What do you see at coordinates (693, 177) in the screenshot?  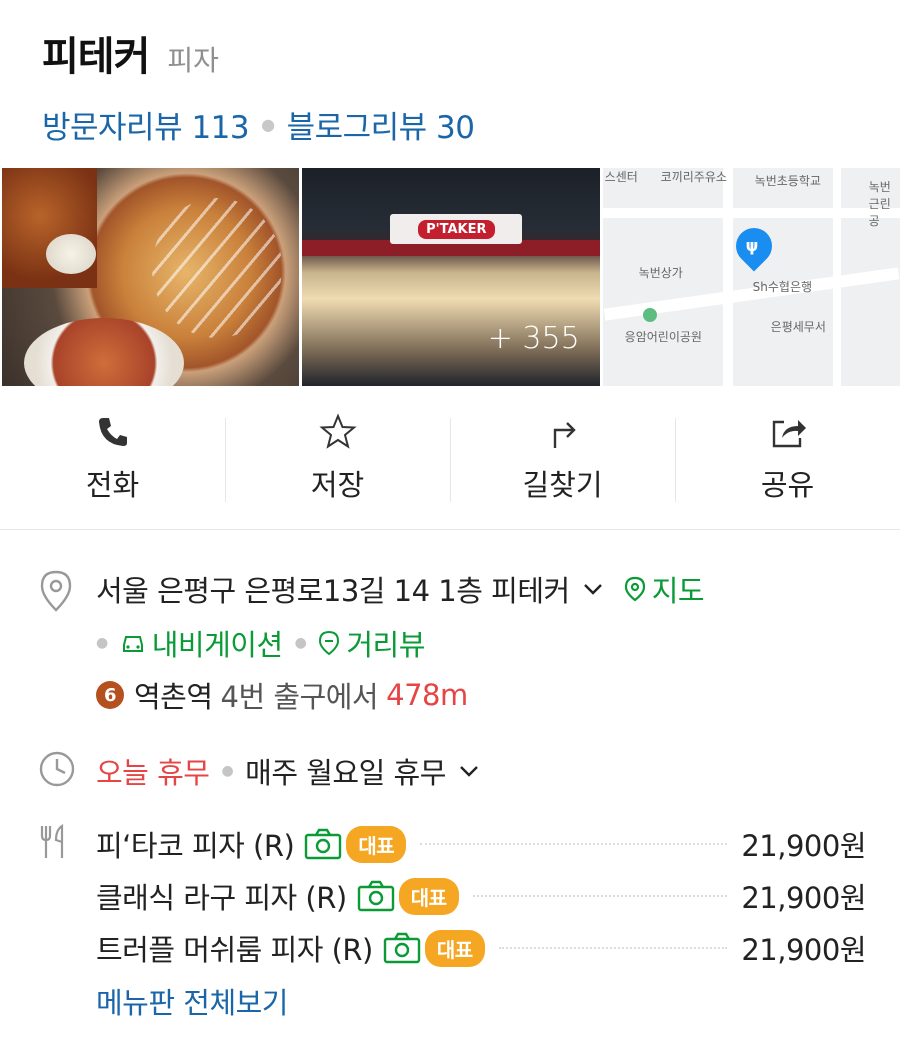 I see `map-label: 코끼리주유소` at bounding box center [693, 177].